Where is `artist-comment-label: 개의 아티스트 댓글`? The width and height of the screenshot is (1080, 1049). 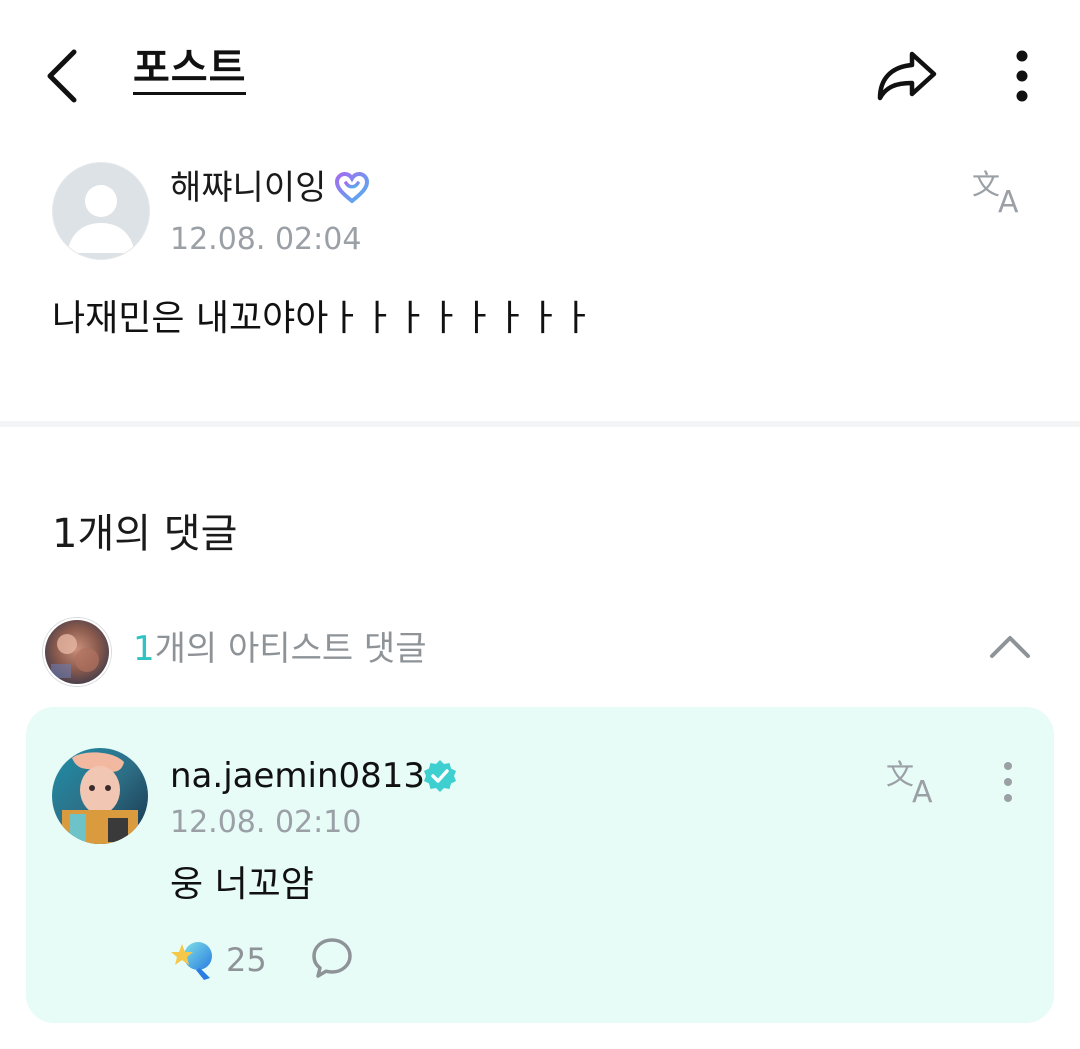 artist-comment-label: 개의 아티스트 댓글 is located at coordinates (290, 649).